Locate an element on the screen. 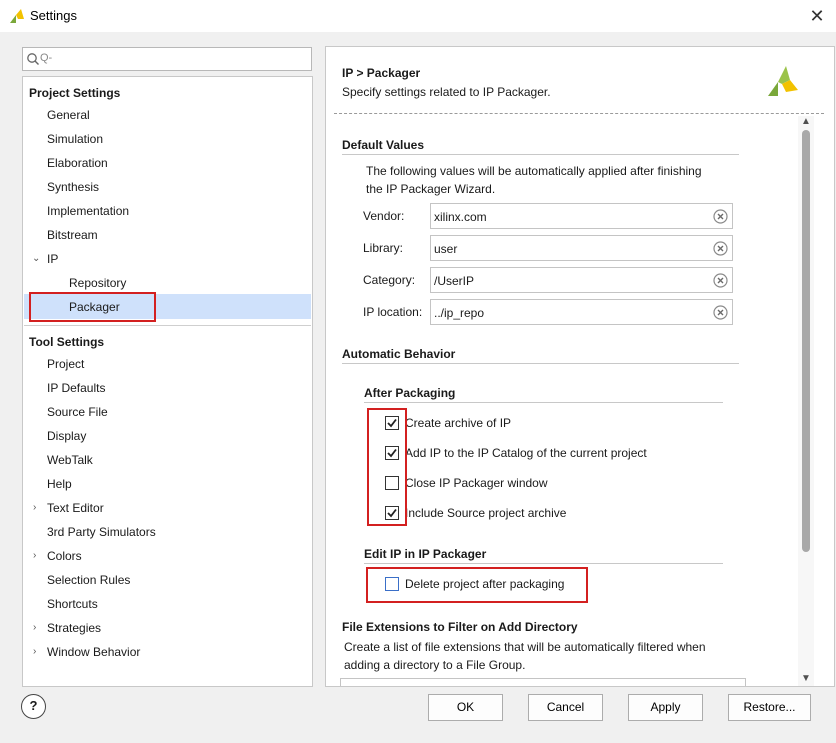 The height and width of the screenshot is (743, 836). tree-item-shortcuts: Shortcuts is located at coordinates (72, 604).